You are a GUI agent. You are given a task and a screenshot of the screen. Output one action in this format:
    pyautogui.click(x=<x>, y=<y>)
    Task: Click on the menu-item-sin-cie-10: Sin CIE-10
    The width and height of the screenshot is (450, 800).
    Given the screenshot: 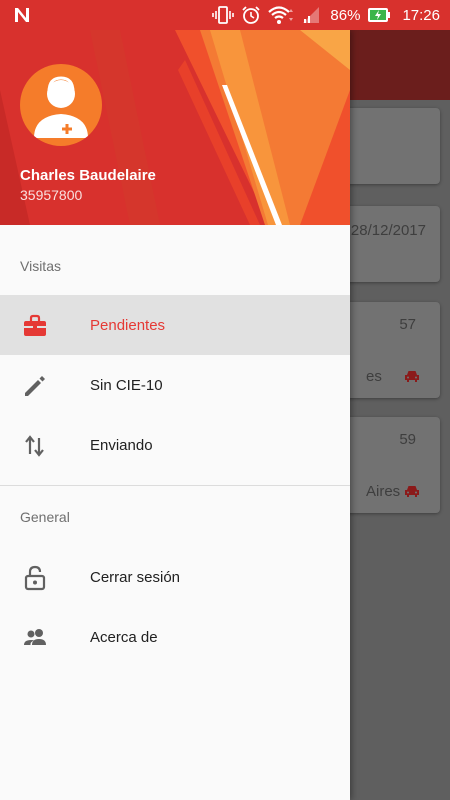 What is the action you would take?
    pyautogui.click(x=175, y=385)
    